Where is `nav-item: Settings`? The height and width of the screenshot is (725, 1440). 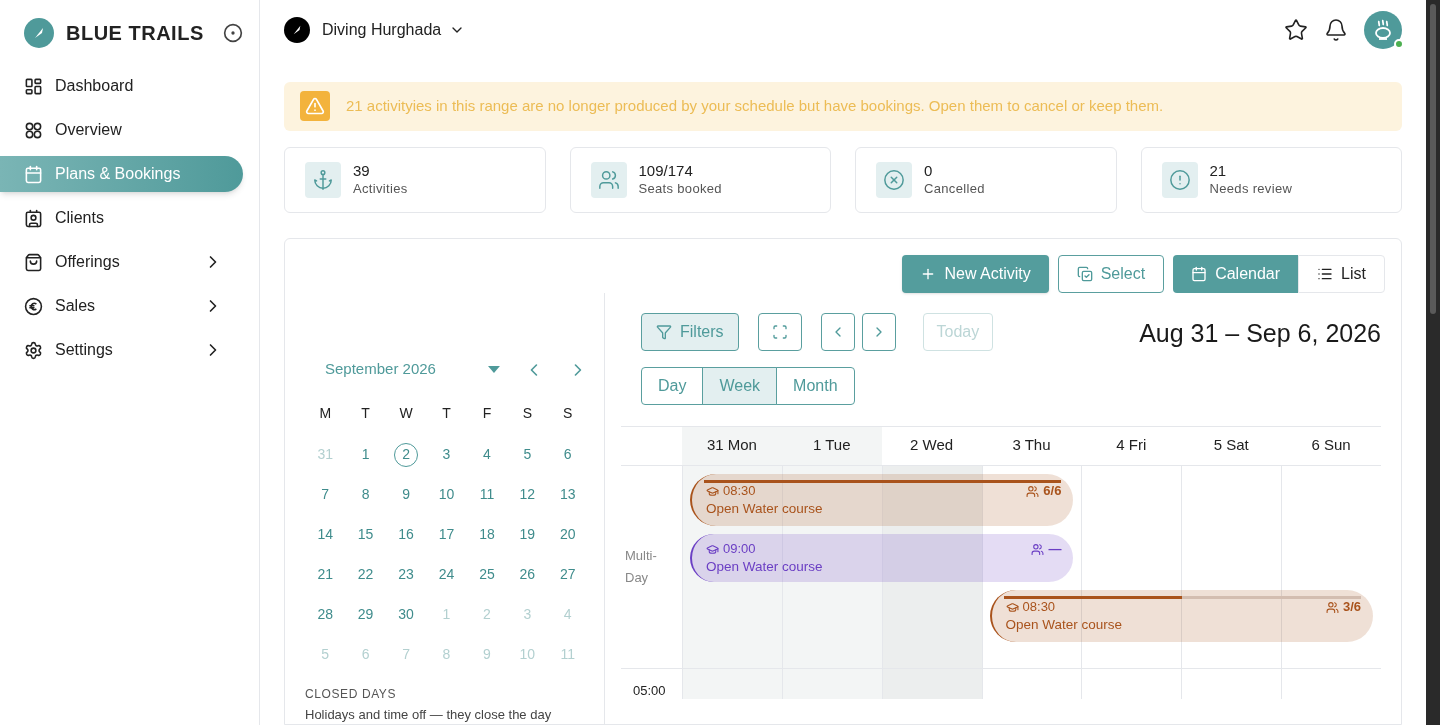 nav-item: Settings is located at coordinates (121, 350).